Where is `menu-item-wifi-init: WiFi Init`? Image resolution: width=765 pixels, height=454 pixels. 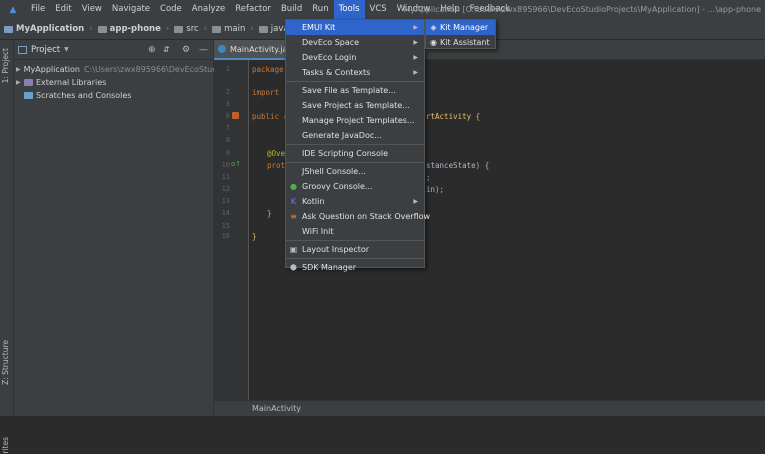 menu-item-wifi-init: WiFi Init is located at coordinates (355, 231).